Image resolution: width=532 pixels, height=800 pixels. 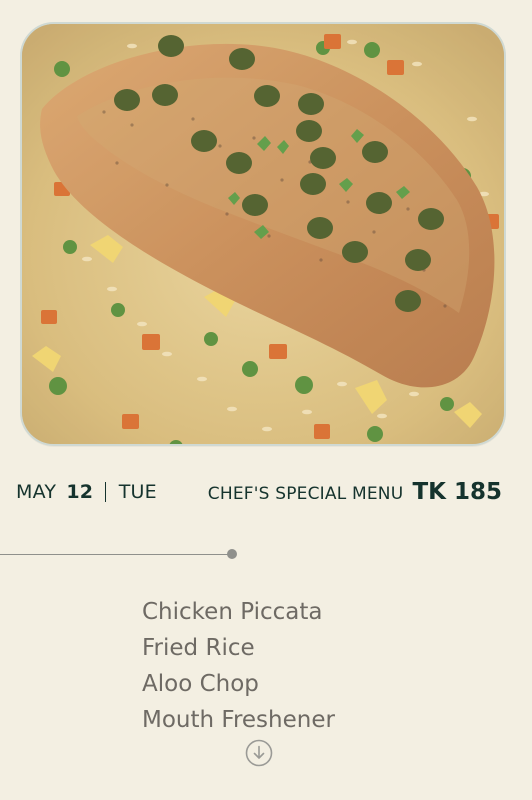 I want to click on weekday-label: TUE, so click(x=137, y=492).